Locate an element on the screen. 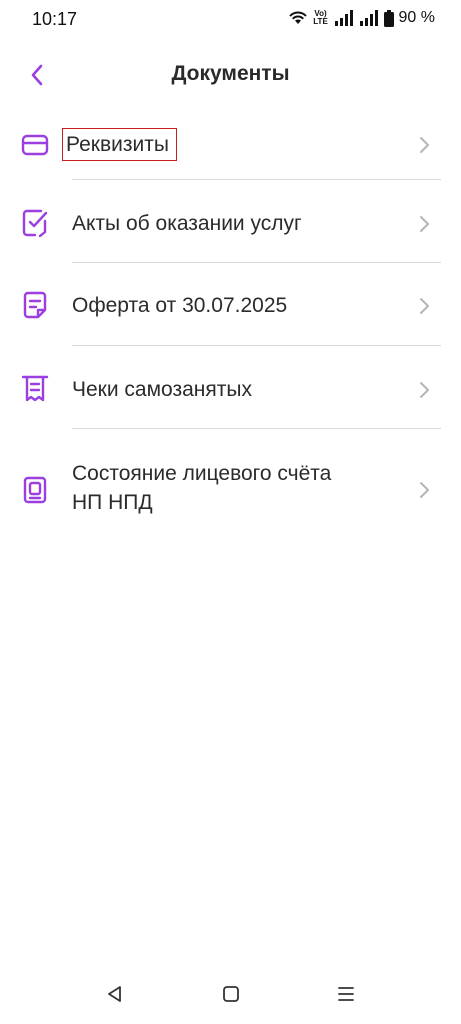  signal-icon is located at coordinates (343, 18).